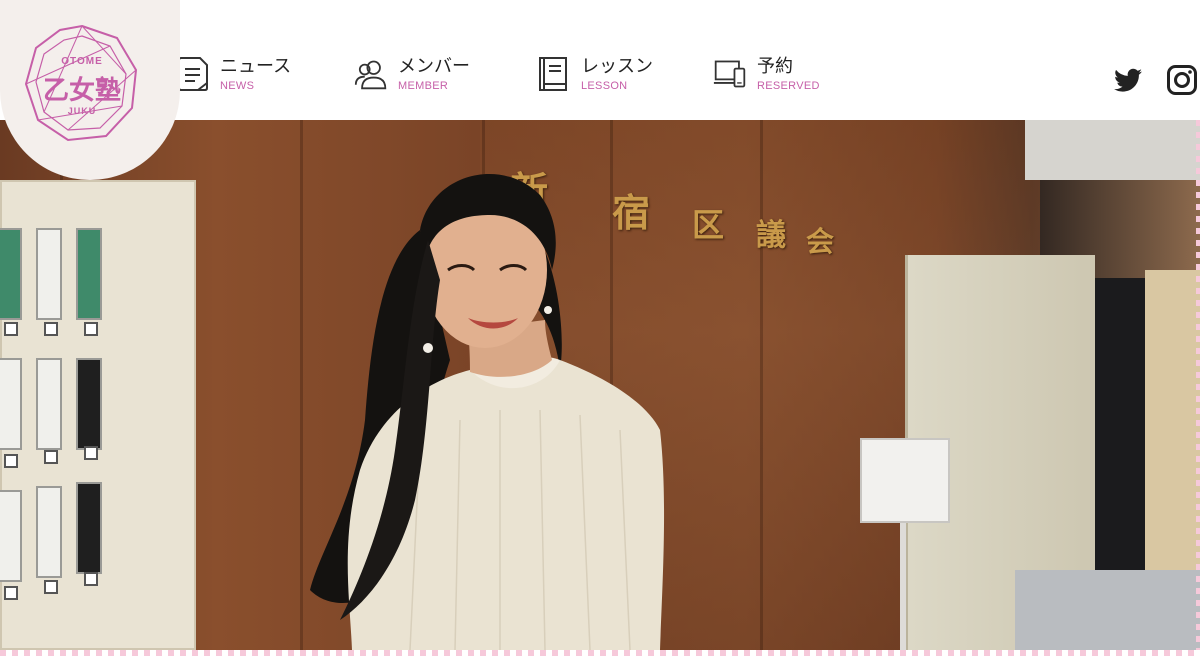  What do you see at coordinates (81, 91) in the screenshot?
I see `logo-main-text: 乙女塾` at bounding box center [81, 91].